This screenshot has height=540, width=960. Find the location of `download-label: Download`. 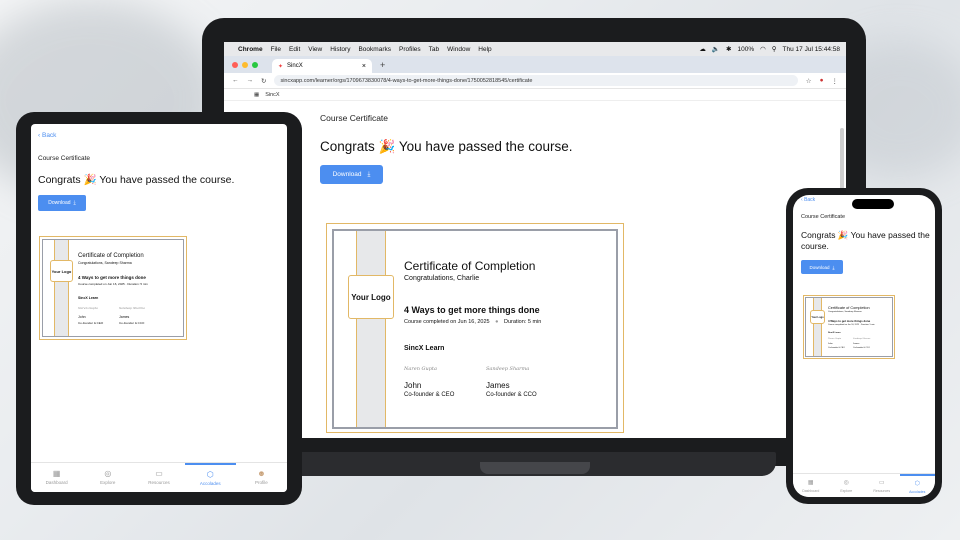

download-label: Download is located at coordinates (819, 267).